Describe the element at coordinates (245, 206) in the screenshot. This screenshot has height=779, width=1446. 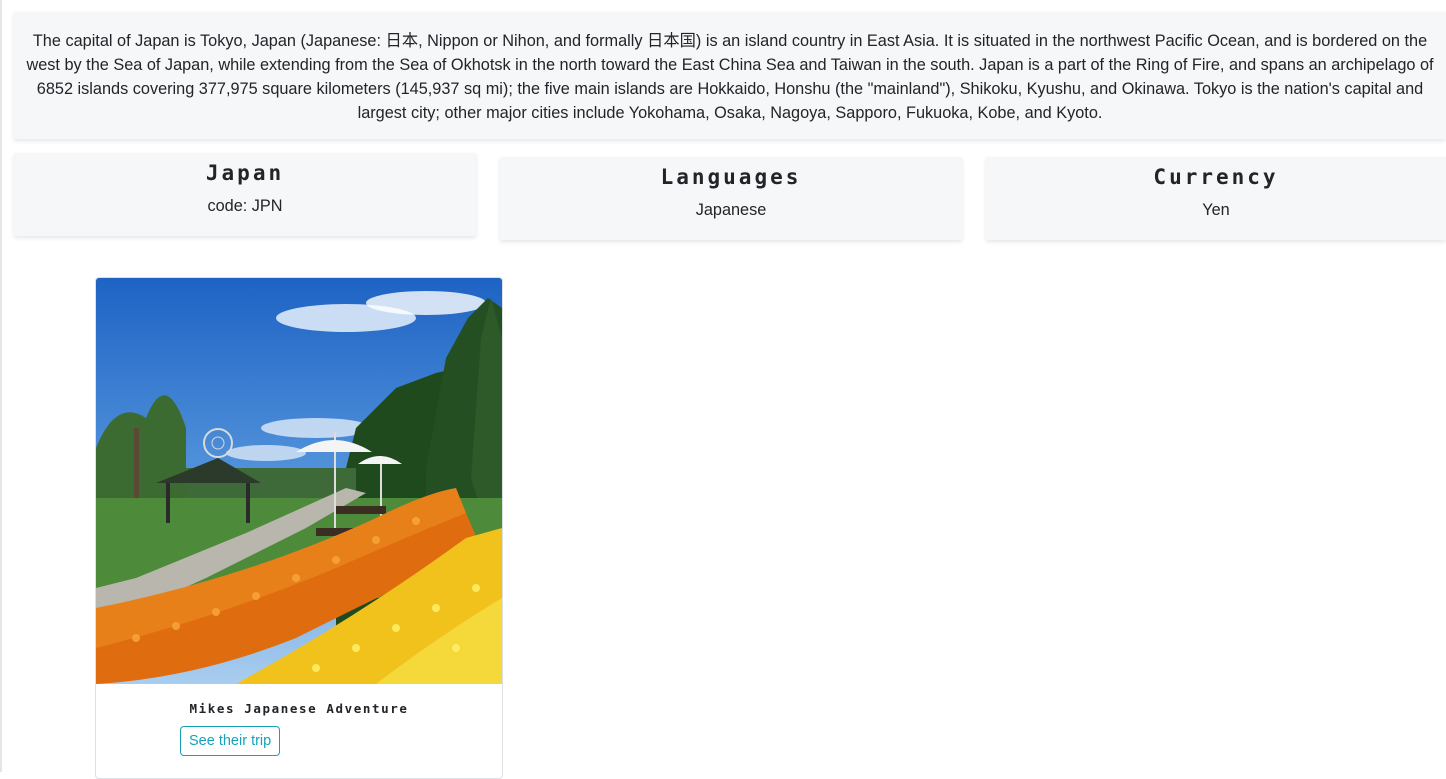
I see `country-code: code: JPN` at that location.